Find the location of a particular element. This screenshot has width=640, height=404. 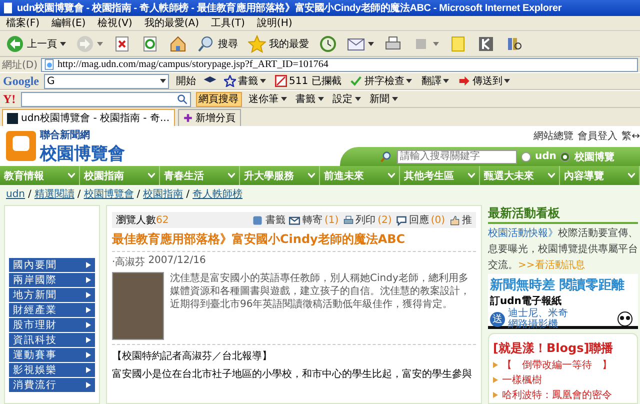

web-search-button: 網頁搜尋 is located at coordinates (219, 99).